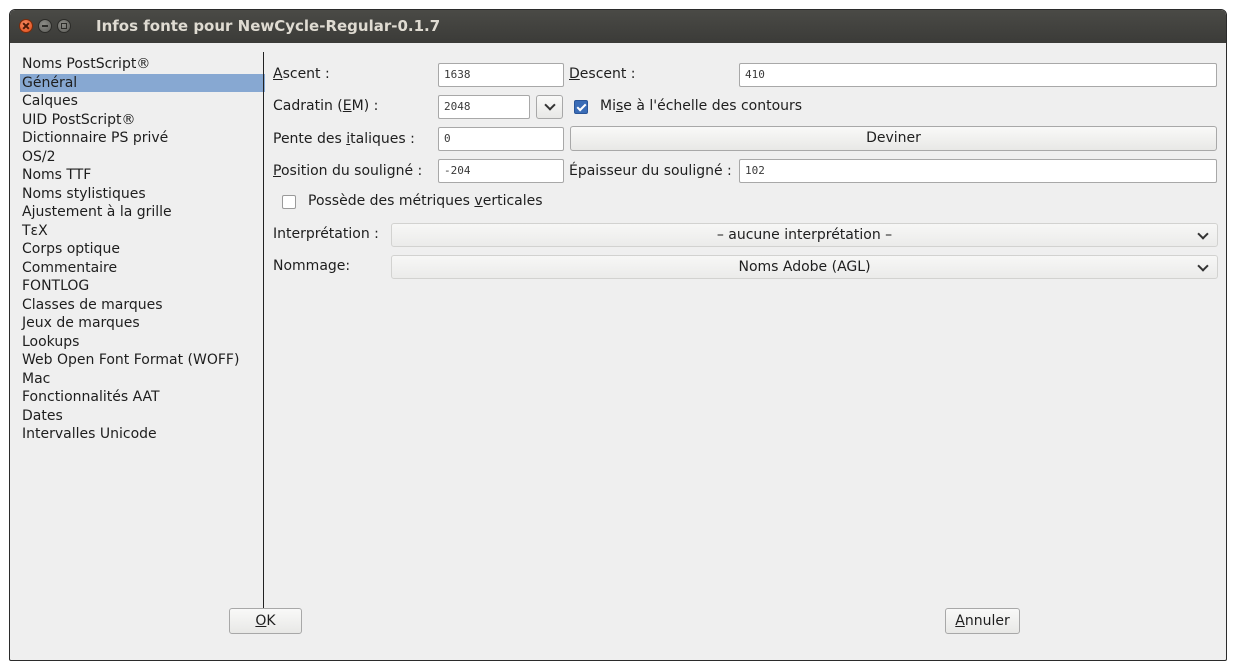 This screenshot has height=668, width=1235. I want to click on sidebar-item-corps-optique: Corps optique, so click(142, 249).